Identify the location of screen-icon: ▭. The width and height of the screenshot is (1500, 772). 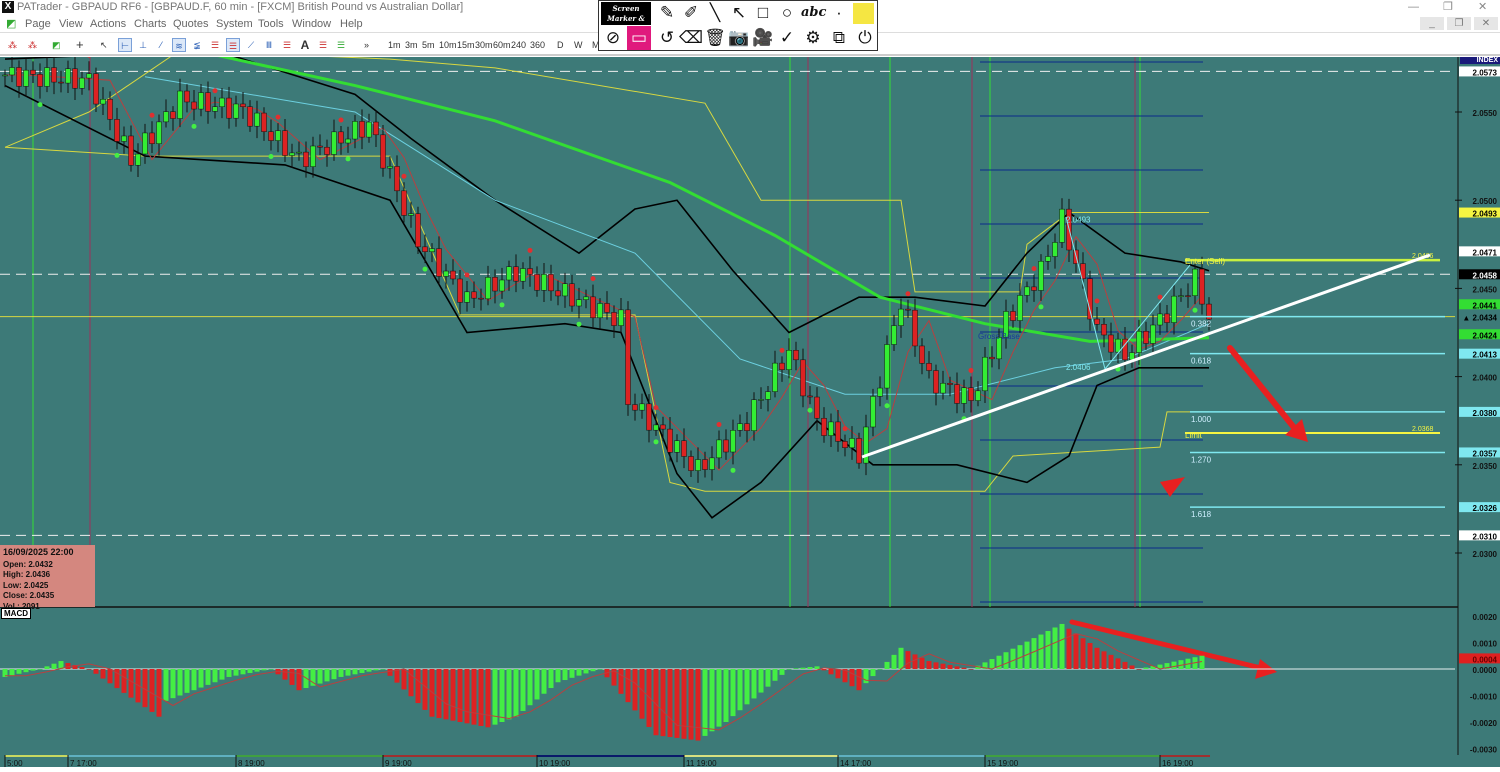
(639, 38).